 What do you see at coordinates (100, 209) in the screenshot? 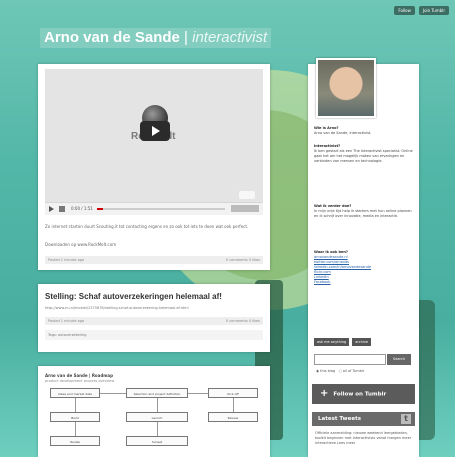
I see `progress-fill` at bounding box center [100, 209].